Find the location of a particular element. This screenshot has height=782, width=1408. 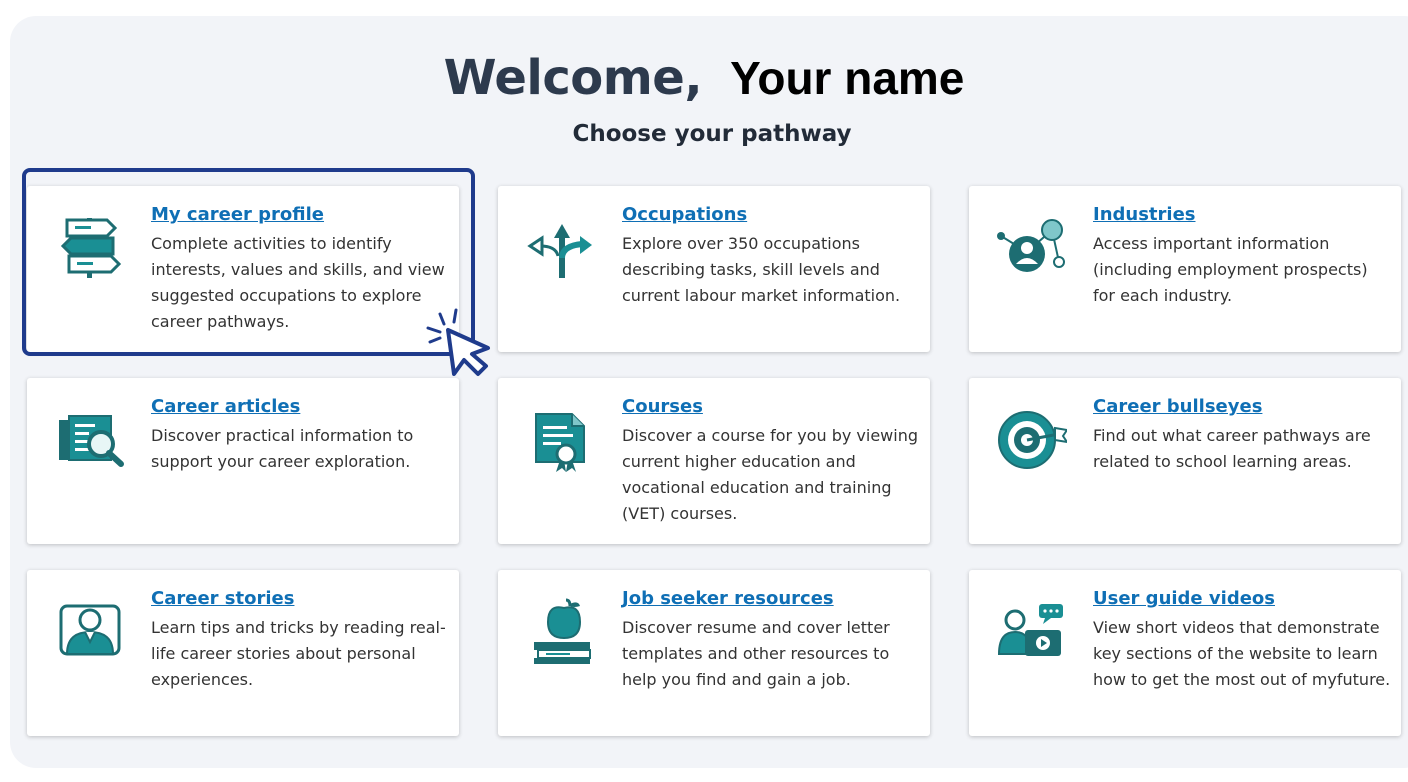

card-title: Occupations is located at coordinates (772, 214).